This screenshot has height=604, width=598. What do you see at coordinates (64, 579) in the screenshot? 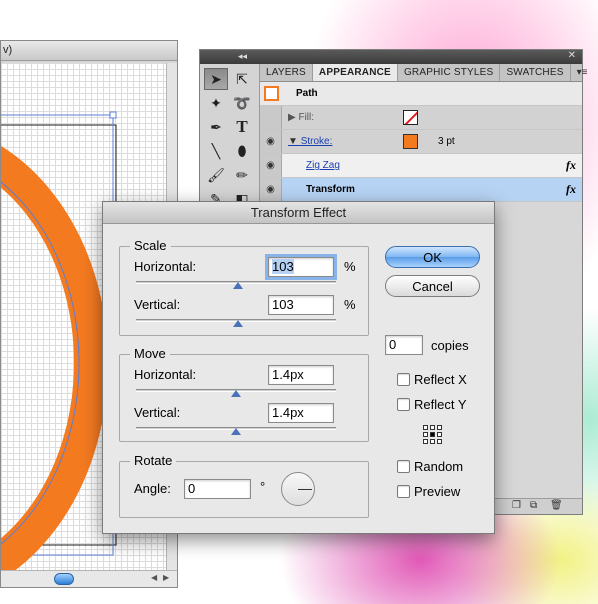
I see `scroll-thumb` at bounding box center [64, 579].